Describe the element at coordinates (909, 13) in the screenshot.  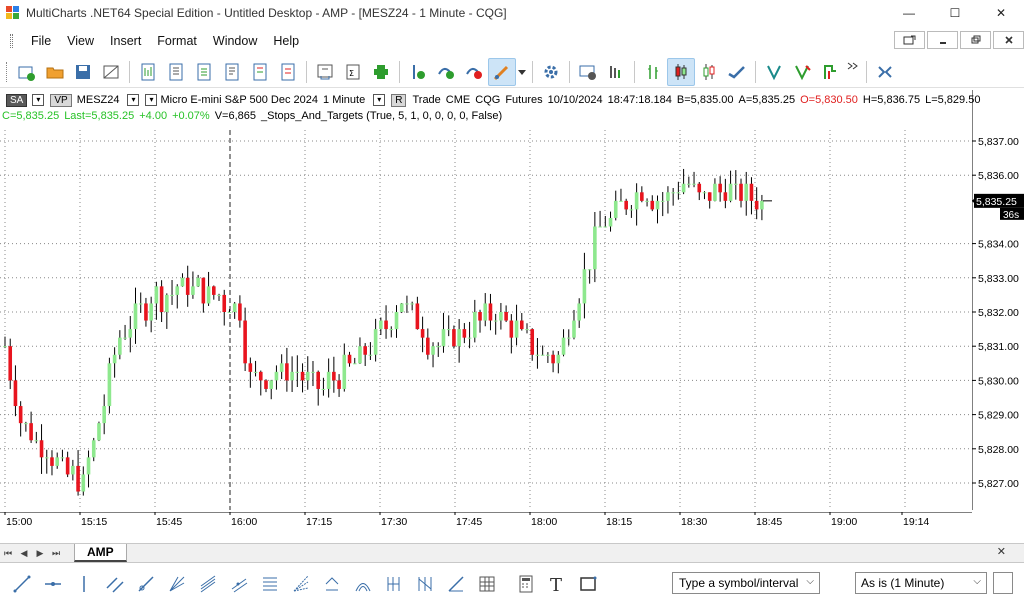
I see `minimize-button: —` at that location.